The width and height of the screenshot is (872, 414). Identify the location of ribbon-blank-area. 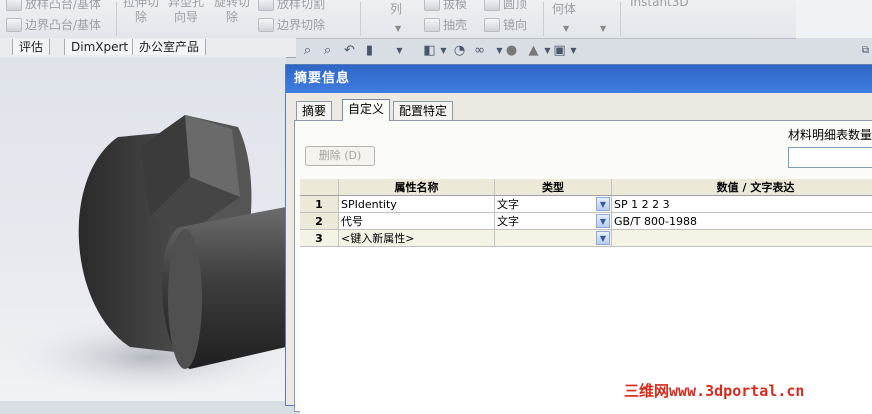
(834, 19).